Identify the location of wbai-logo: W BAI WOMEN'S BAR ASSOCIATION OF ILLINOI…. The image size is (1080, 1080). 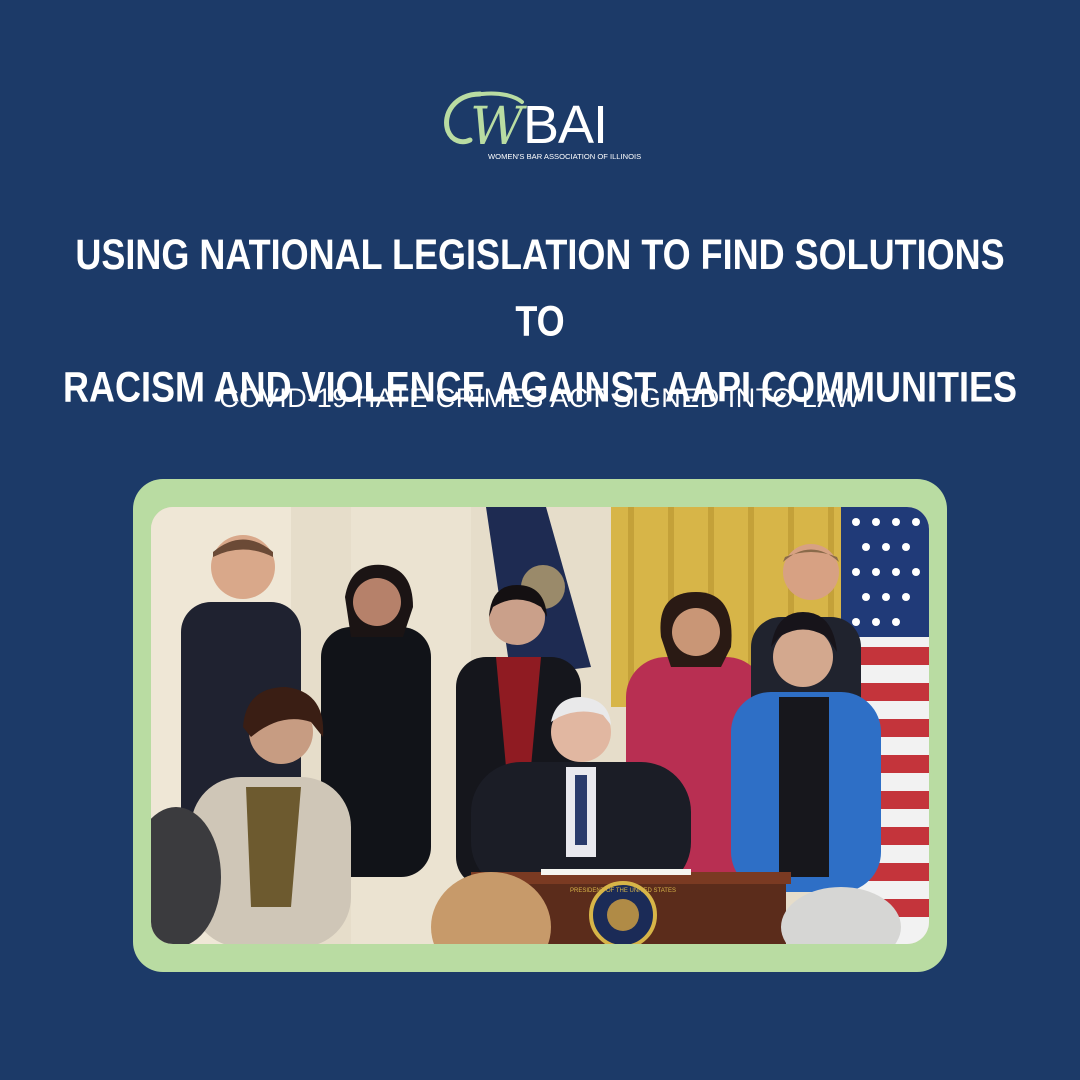
(542, 126).